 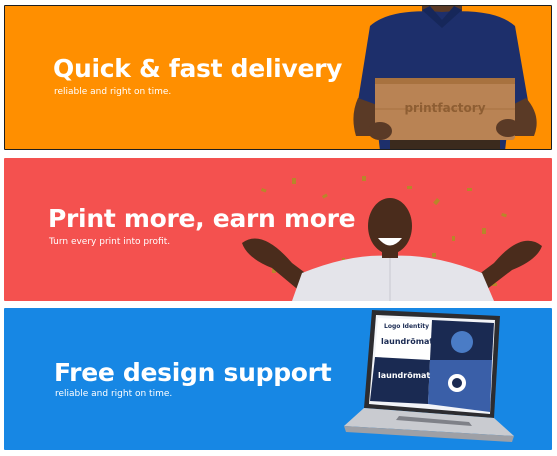 I want to click on laptop-illustration: Logo Identity laundrömat laundrömat, so click(x=429, y=376).